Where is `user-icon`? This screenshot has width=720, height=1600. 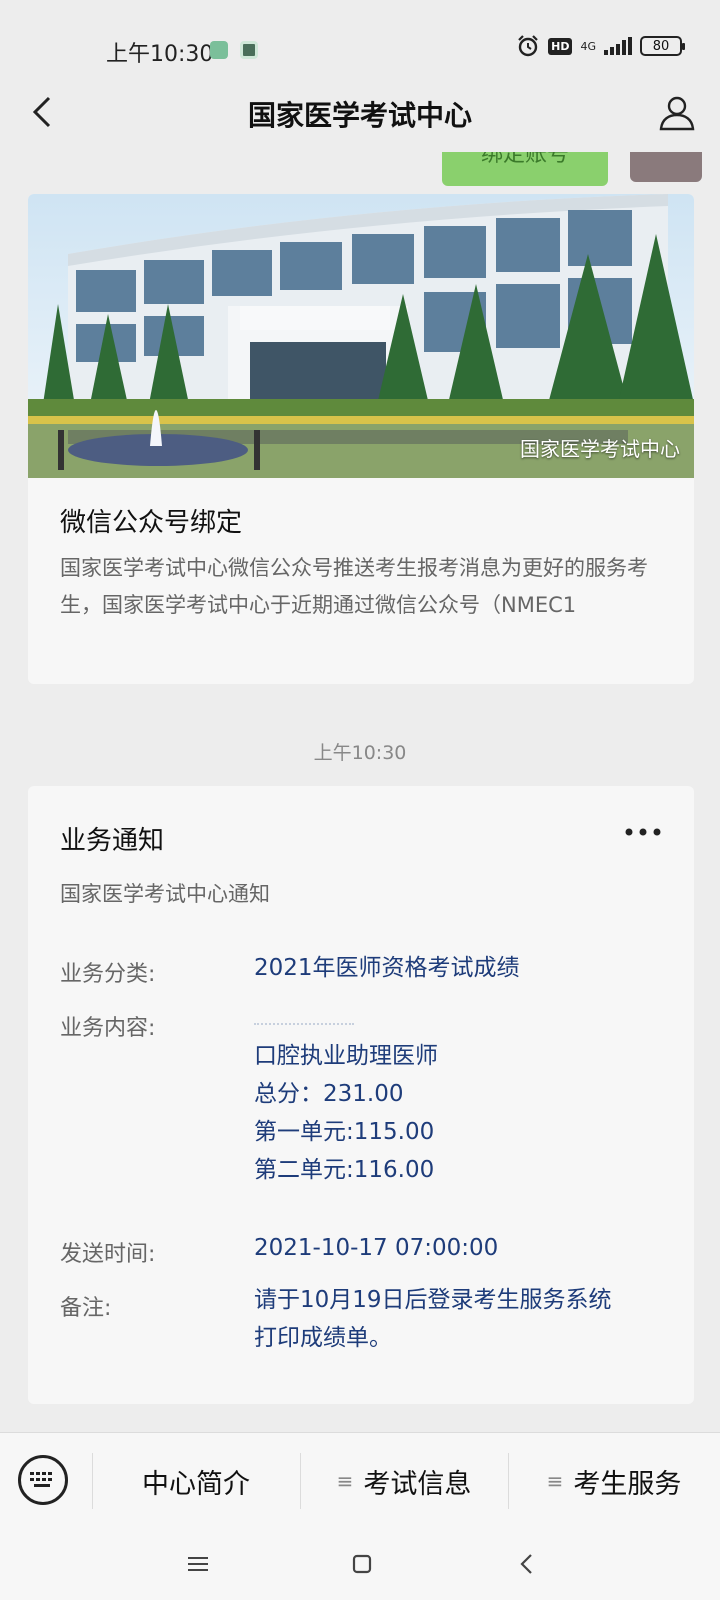
user-icon is located at coordinates (677, 113).